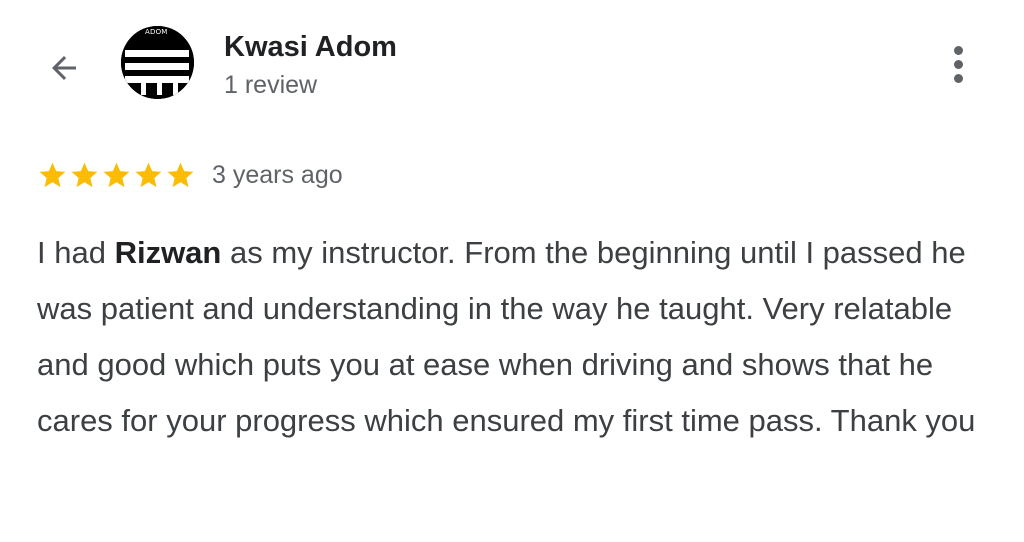 This screenshot has width=1024, height=542. I want to click on review-count: 1 review, so click(271, 85).